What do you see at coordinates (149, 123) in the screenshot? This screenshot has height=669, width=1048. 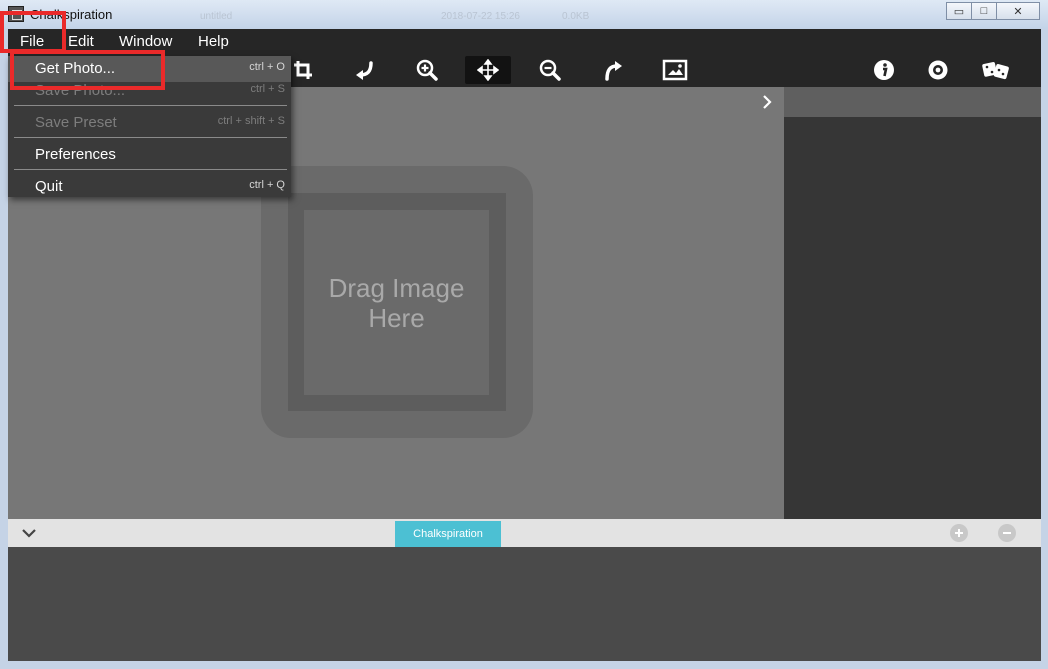 I see `menu-item-save-preset: Save Preset ctrl + shift + S` at bounding box center [149, 123].